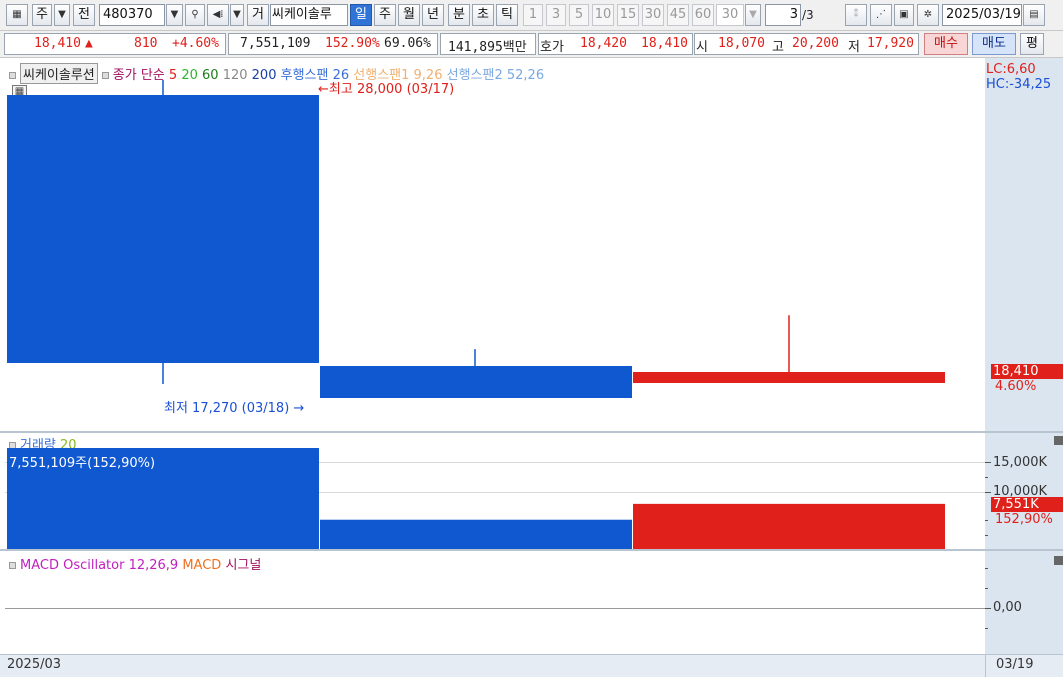 The image size is (1063, 677). I want to click on macd-zero-label: 0,00, so click(1007, 607).